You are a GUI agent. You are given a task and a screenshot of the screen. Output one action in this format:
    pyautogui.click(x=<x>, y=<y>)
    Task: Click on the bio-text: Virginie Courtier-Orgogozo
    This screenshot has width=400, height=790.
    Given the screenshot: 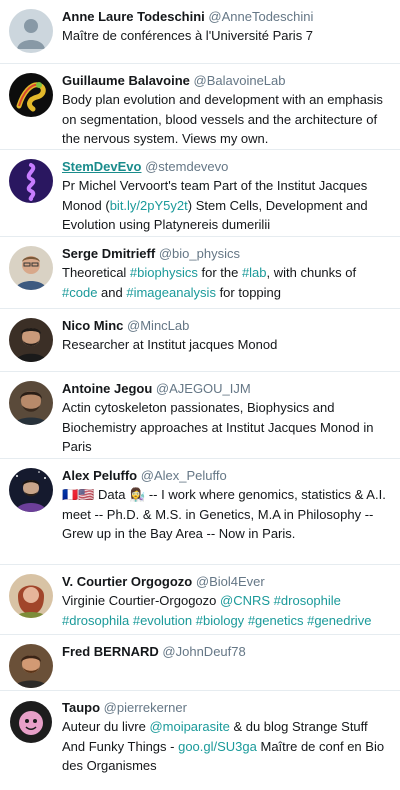 What is the action you would take?
    pyautogui.click(x=141, y=600)
    